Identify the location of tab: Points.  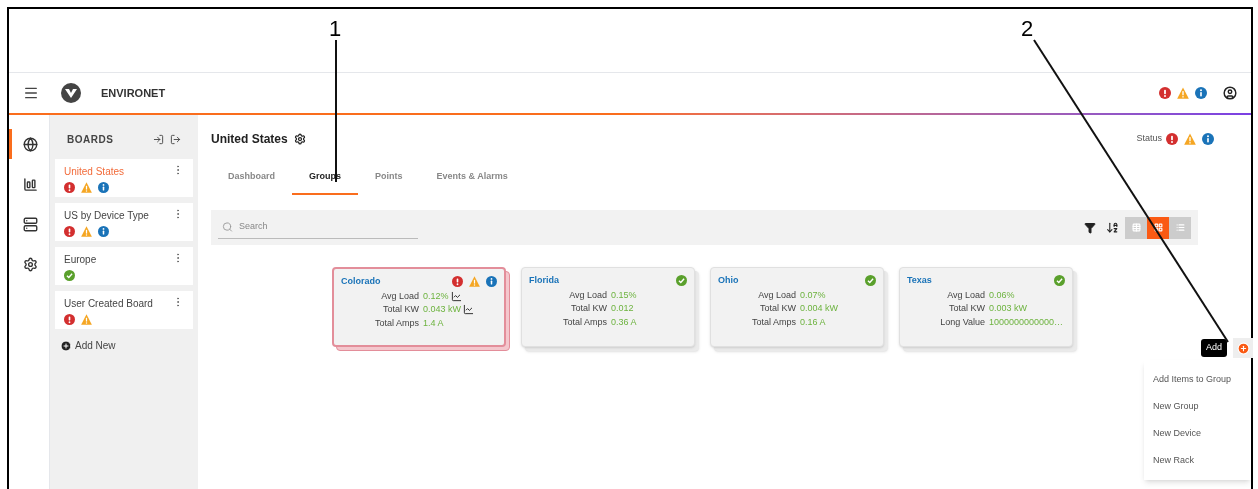
(389, 178).